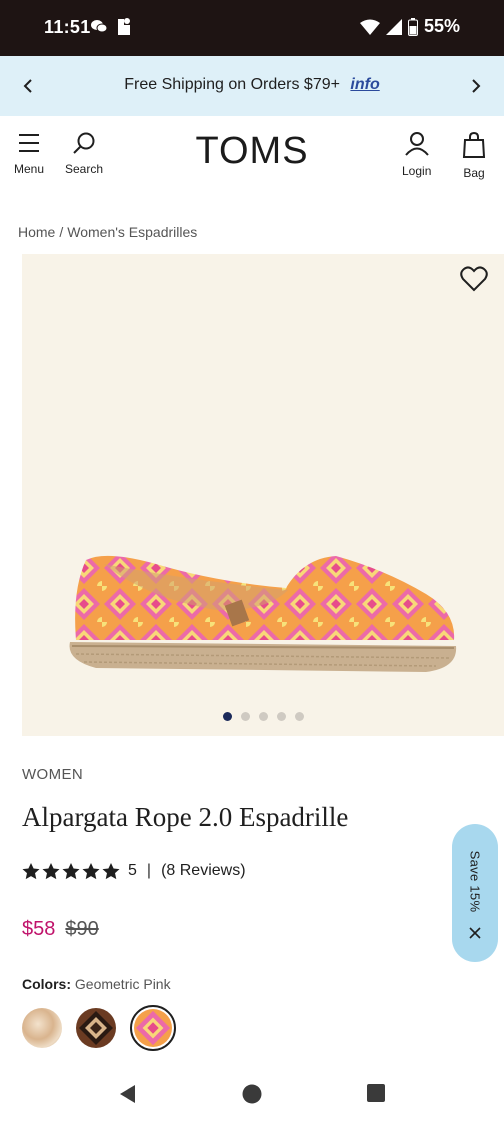  What do you see at coordinates (82, 929) in the screenshot?
I see `original-price: $90` at bounding box center [82, 929].